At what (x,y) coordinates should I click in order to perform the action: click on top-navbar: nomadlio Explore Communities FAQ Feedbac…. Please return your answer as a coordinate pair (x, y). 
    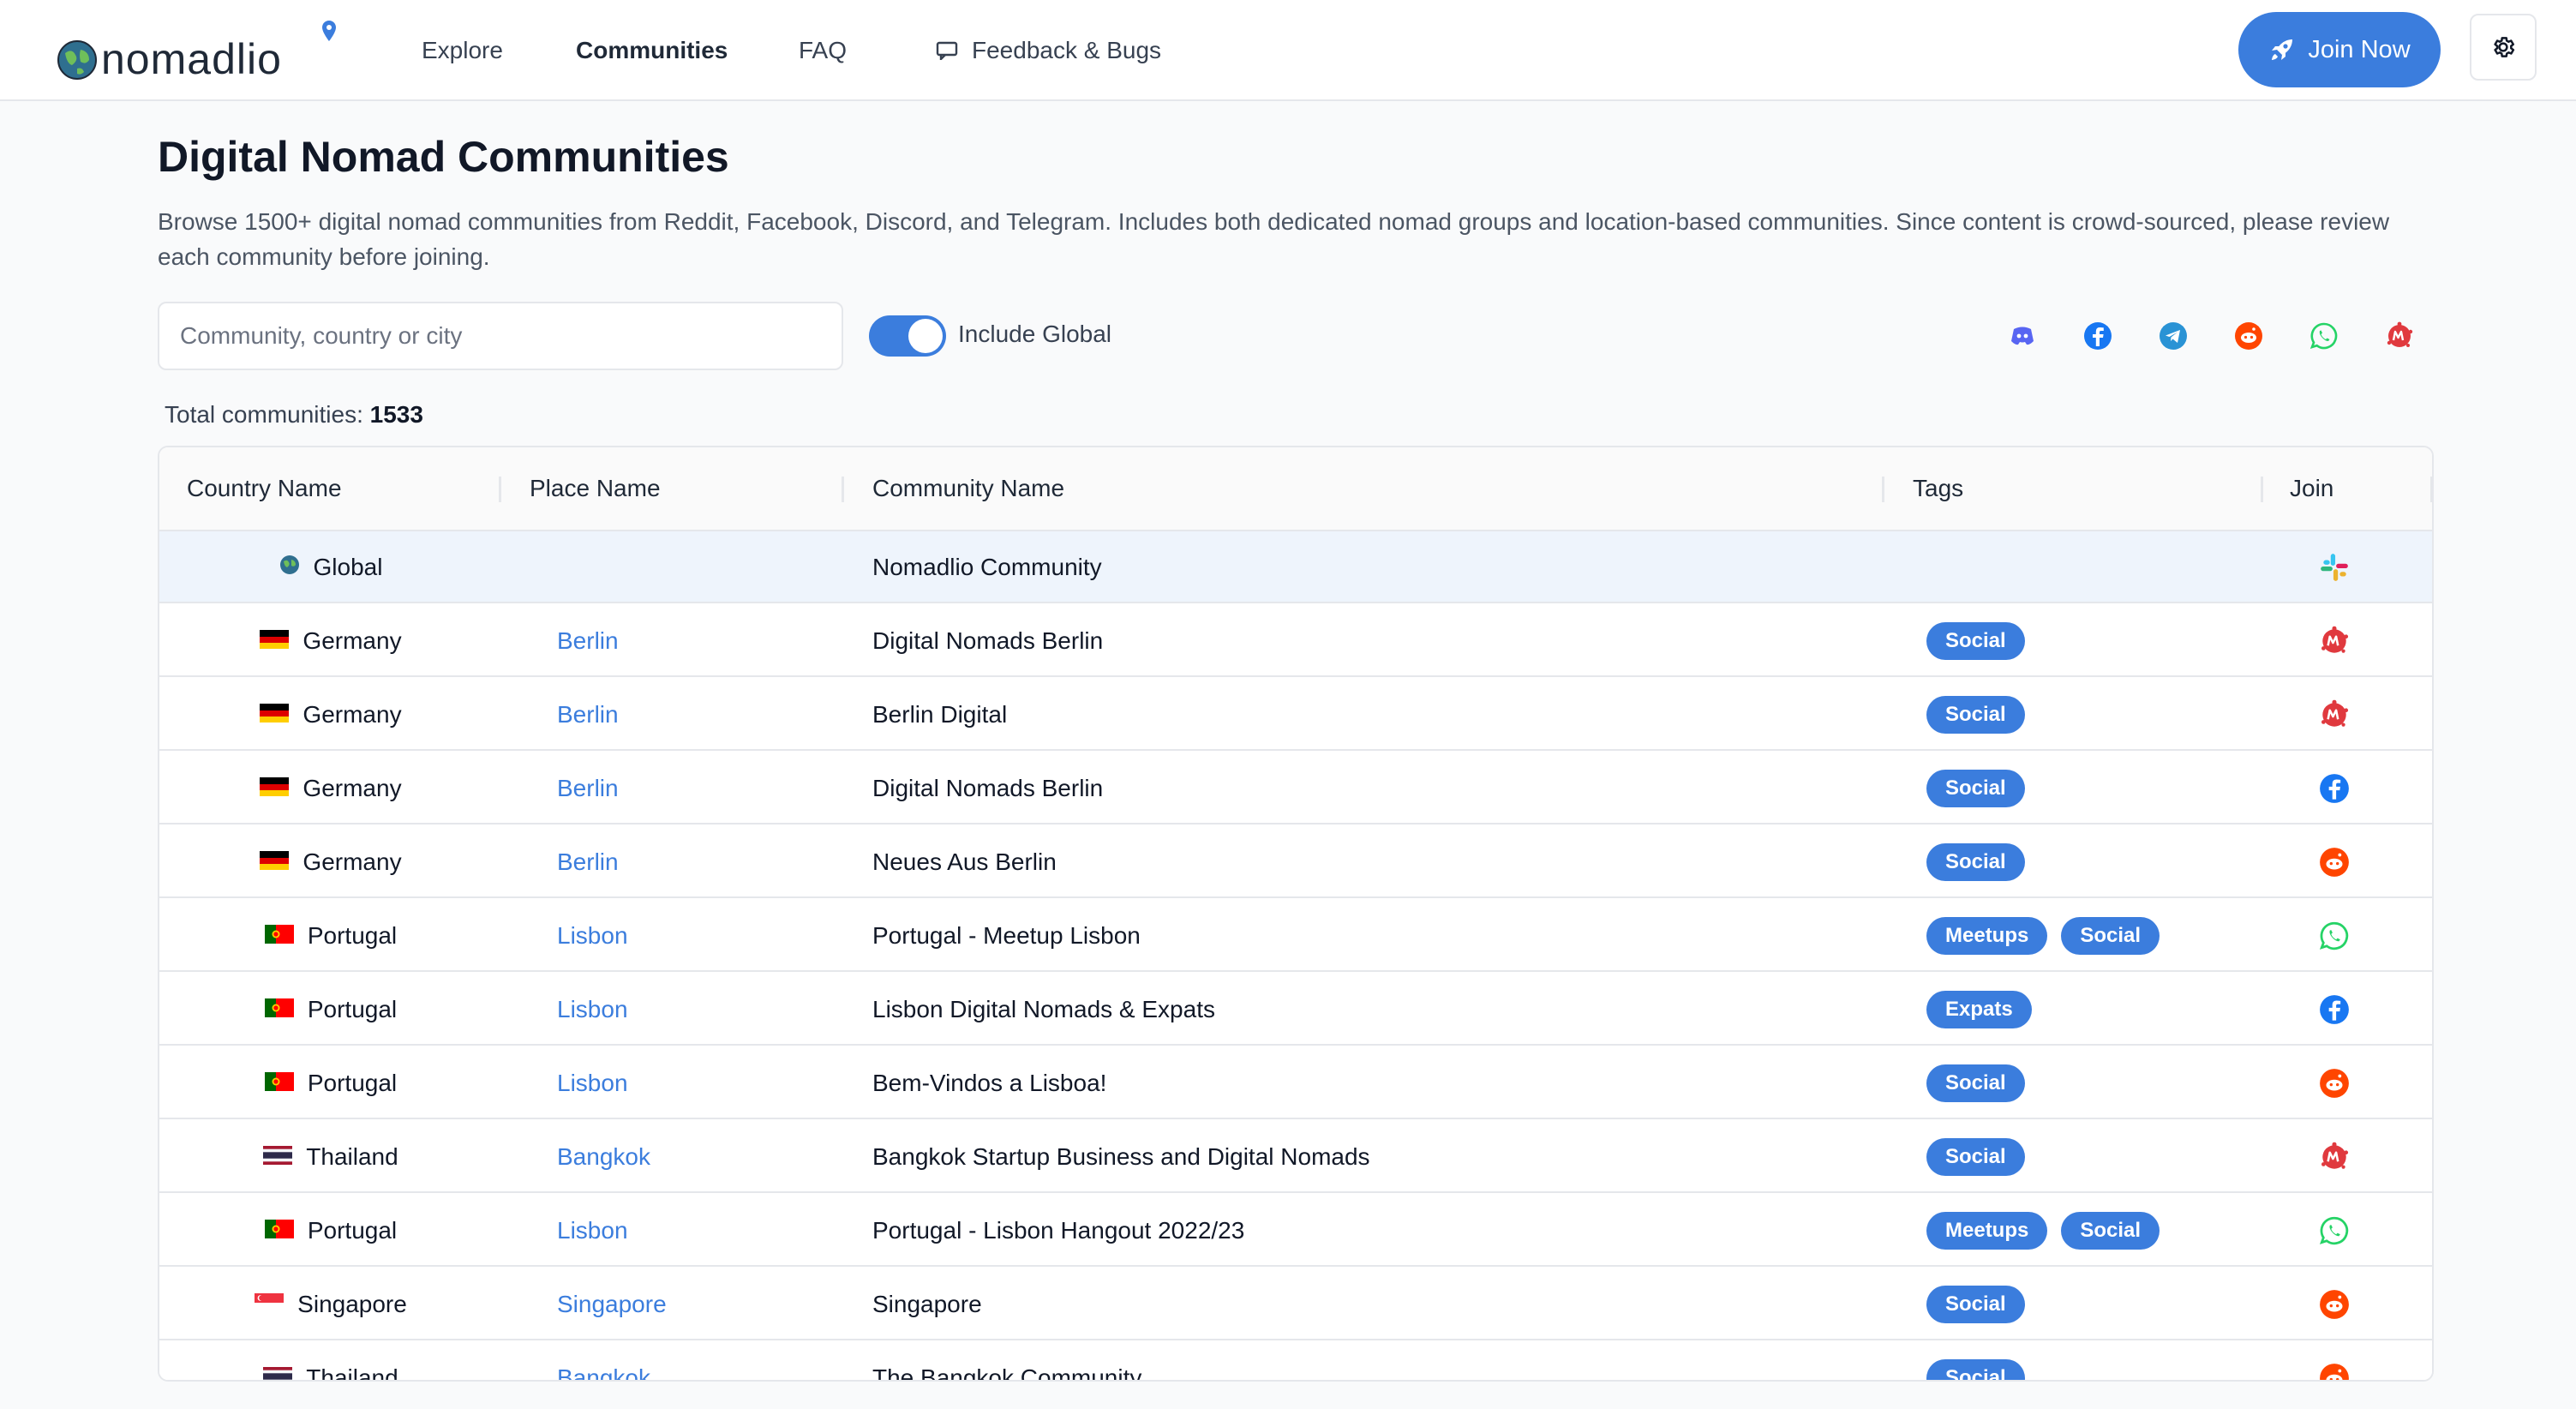
    Looking at the image, I should click on (1288, 50).